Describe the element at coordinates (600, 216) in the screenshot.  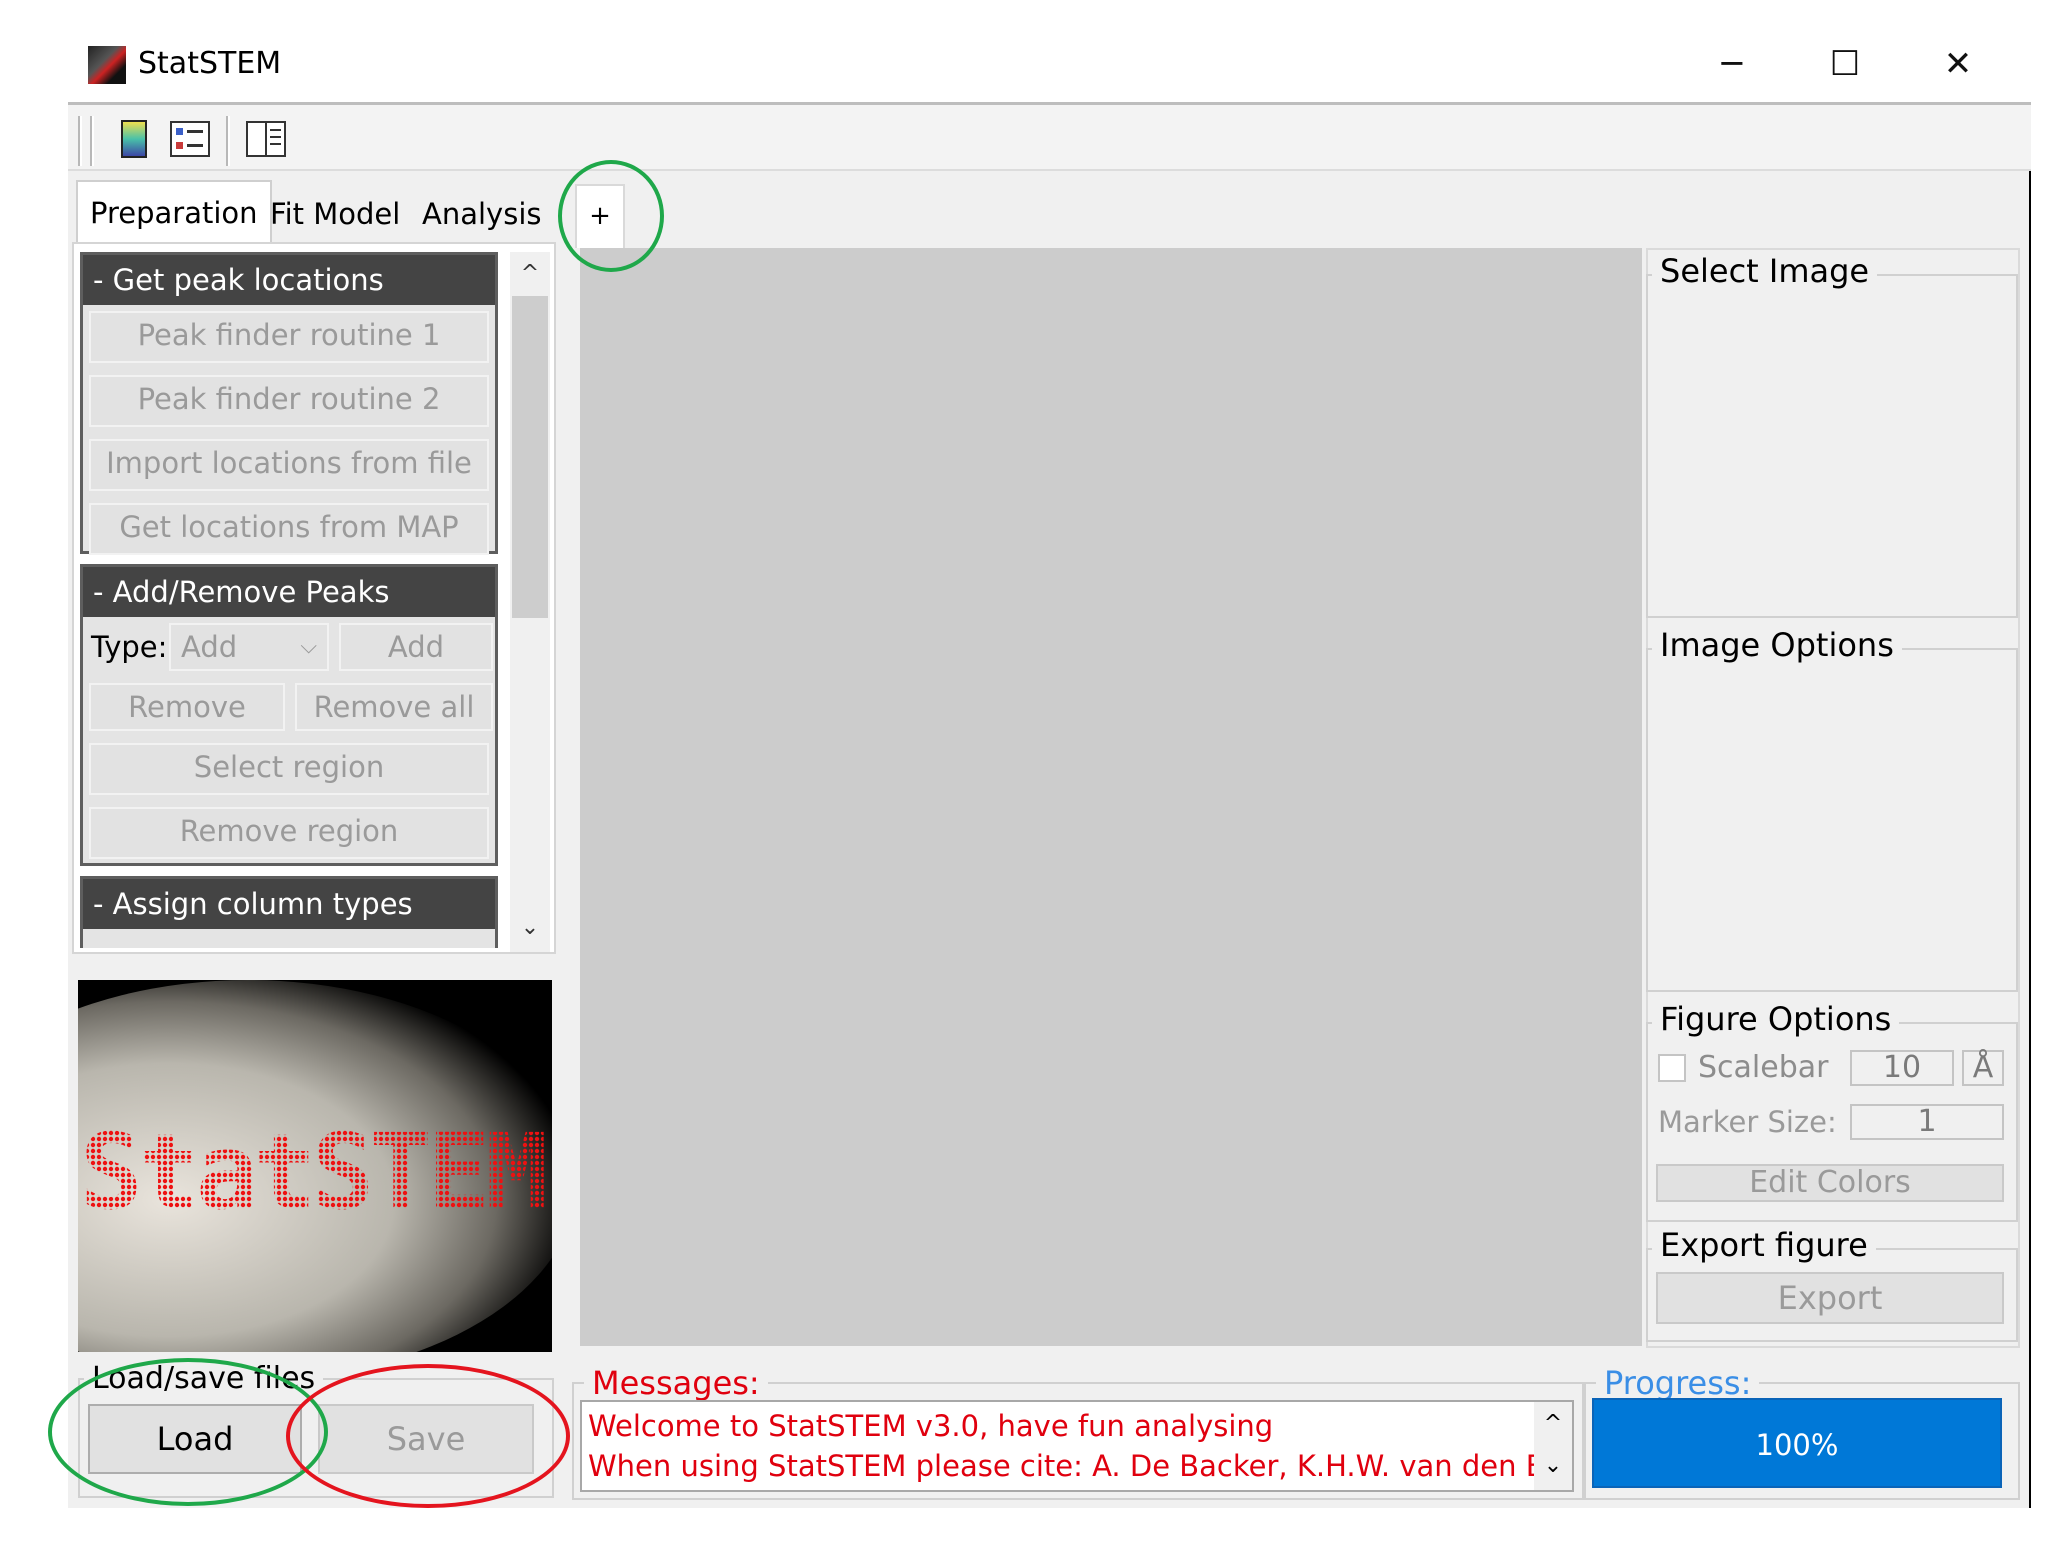
I see `new-figure-tab: +` at that location.